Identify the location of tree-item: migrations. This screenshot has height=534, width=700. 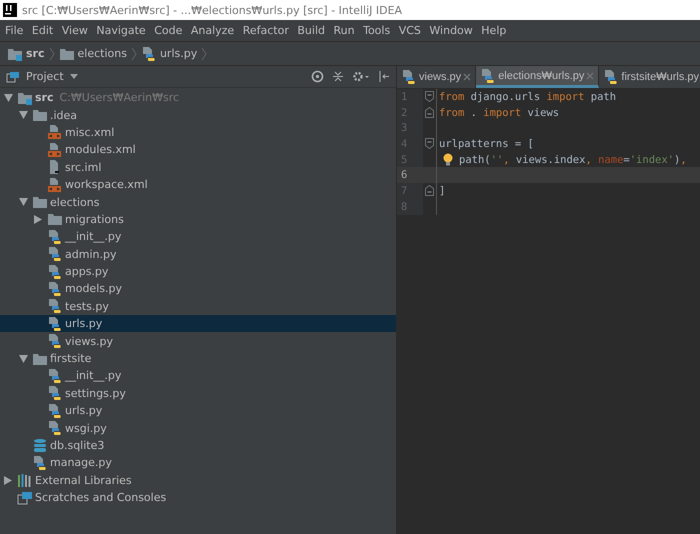
(198, 219).